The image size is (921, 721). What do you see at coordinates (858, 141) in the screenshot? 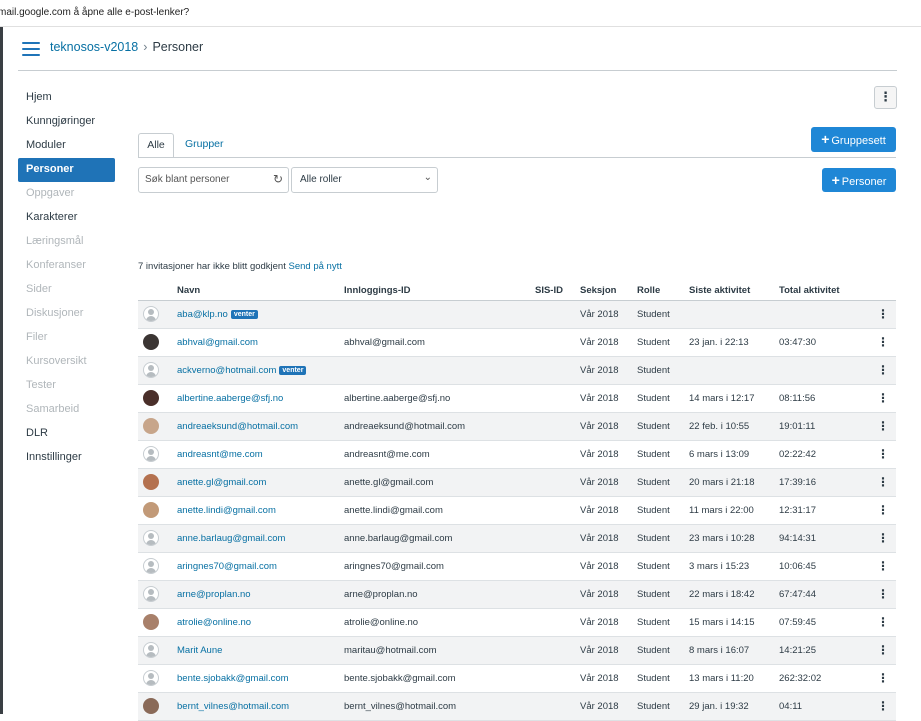
I see `add-groupset-label: Gruppesett` at bounding box center [858, 141].